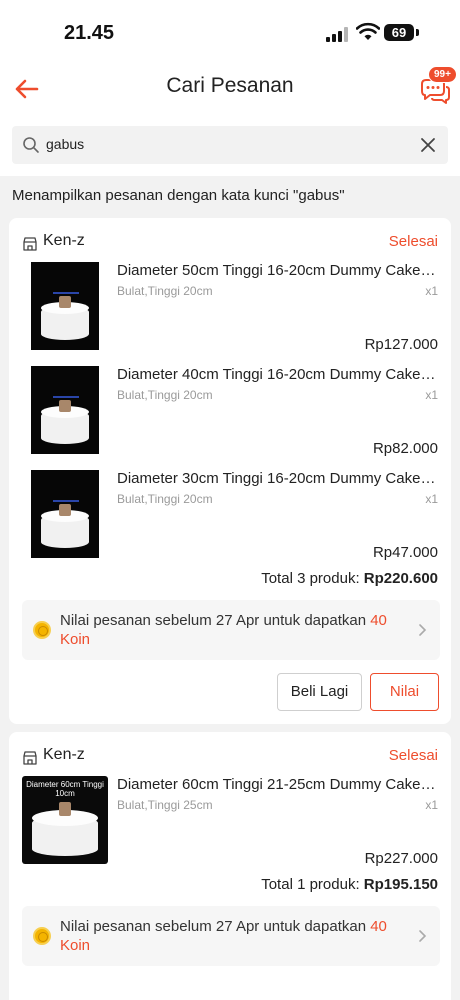  What do you see at coordinates (65, 820) in the screenshot?
I see `product-image: Diameter 60cm Tinggi 10cm` at bounding box center [65, 820].